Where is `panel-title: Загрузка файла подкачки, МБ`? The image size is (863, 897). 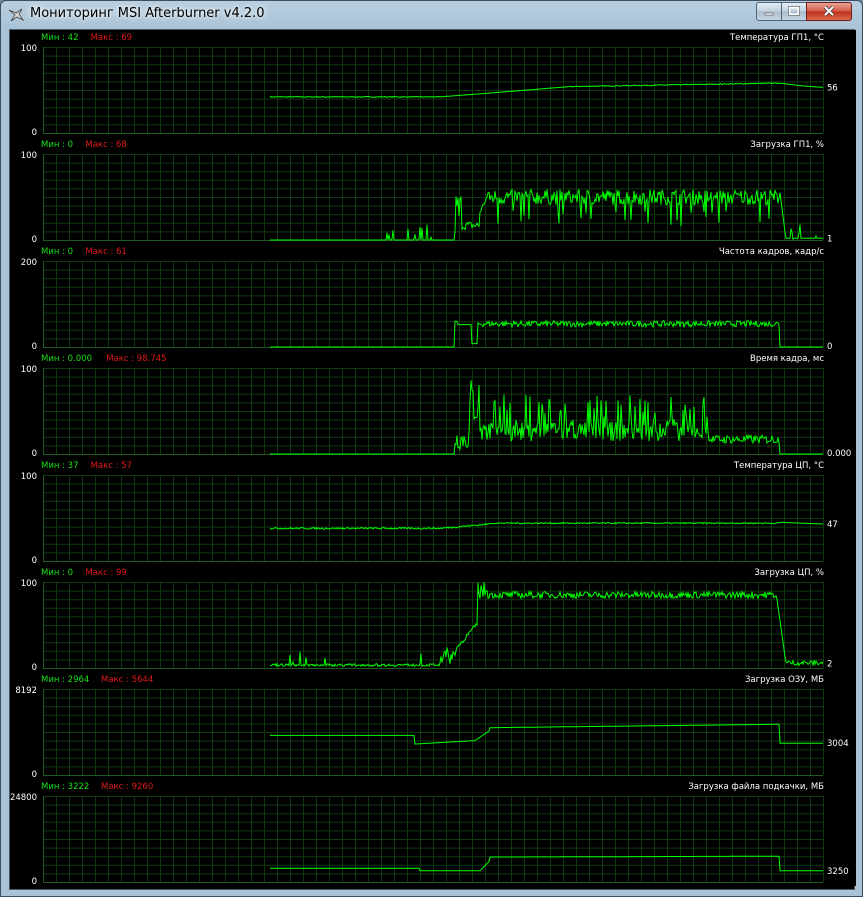
panel-title: Загрузка файла подкачки, МБ is located at coordinates (756, 787).